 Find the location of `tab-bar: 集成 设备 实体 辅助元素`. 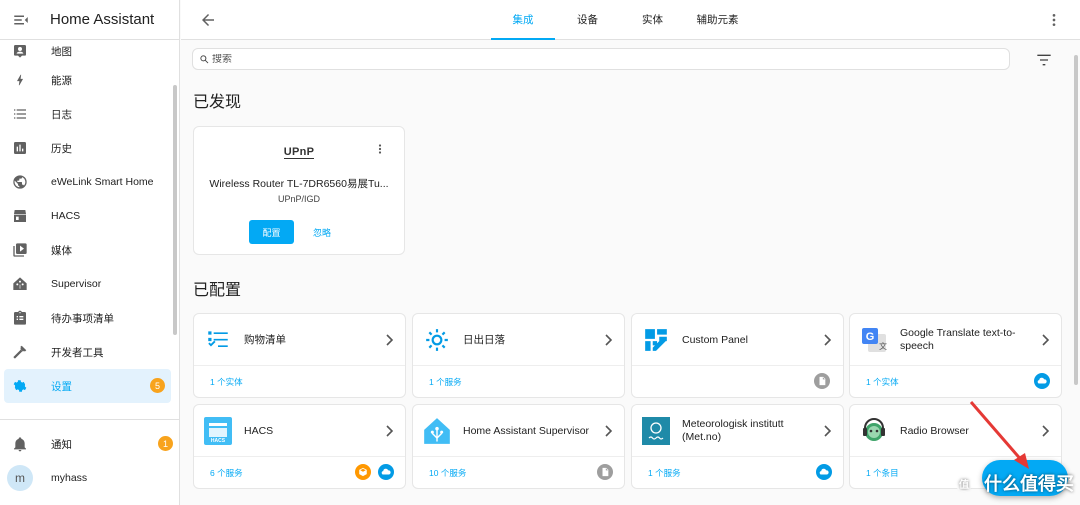

tab-bar: 集成 设备 实体 辅助元素 is located at coordinates (620, 20).